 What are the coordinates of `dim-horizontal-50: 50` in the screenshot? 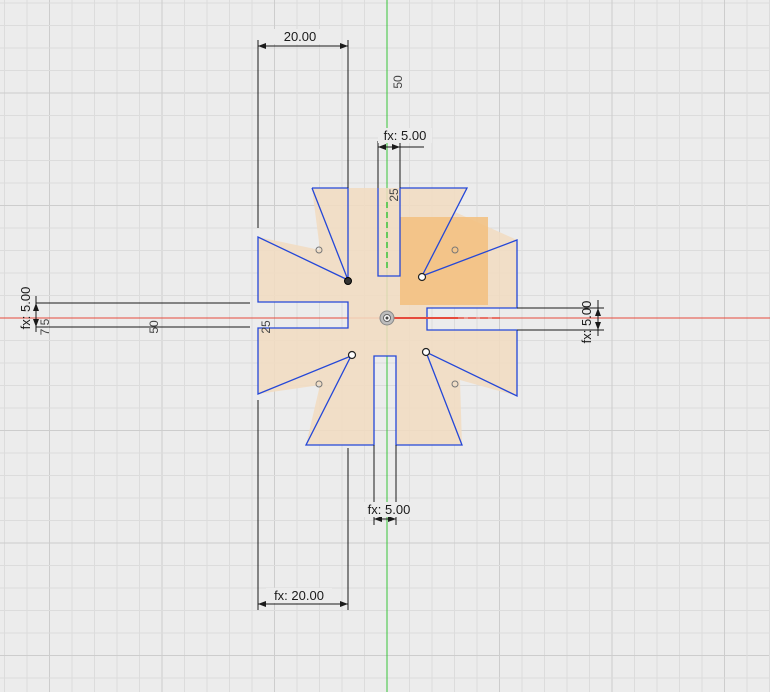 It's located at (154, 327).